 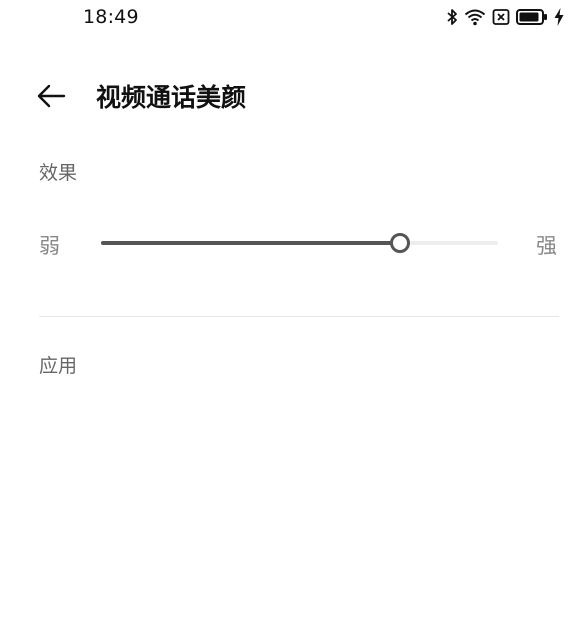 What do you see at coordinates (58, 366) in the screenshot?
I see `section-label-apply: 应用` at bounding box center [58, 366].